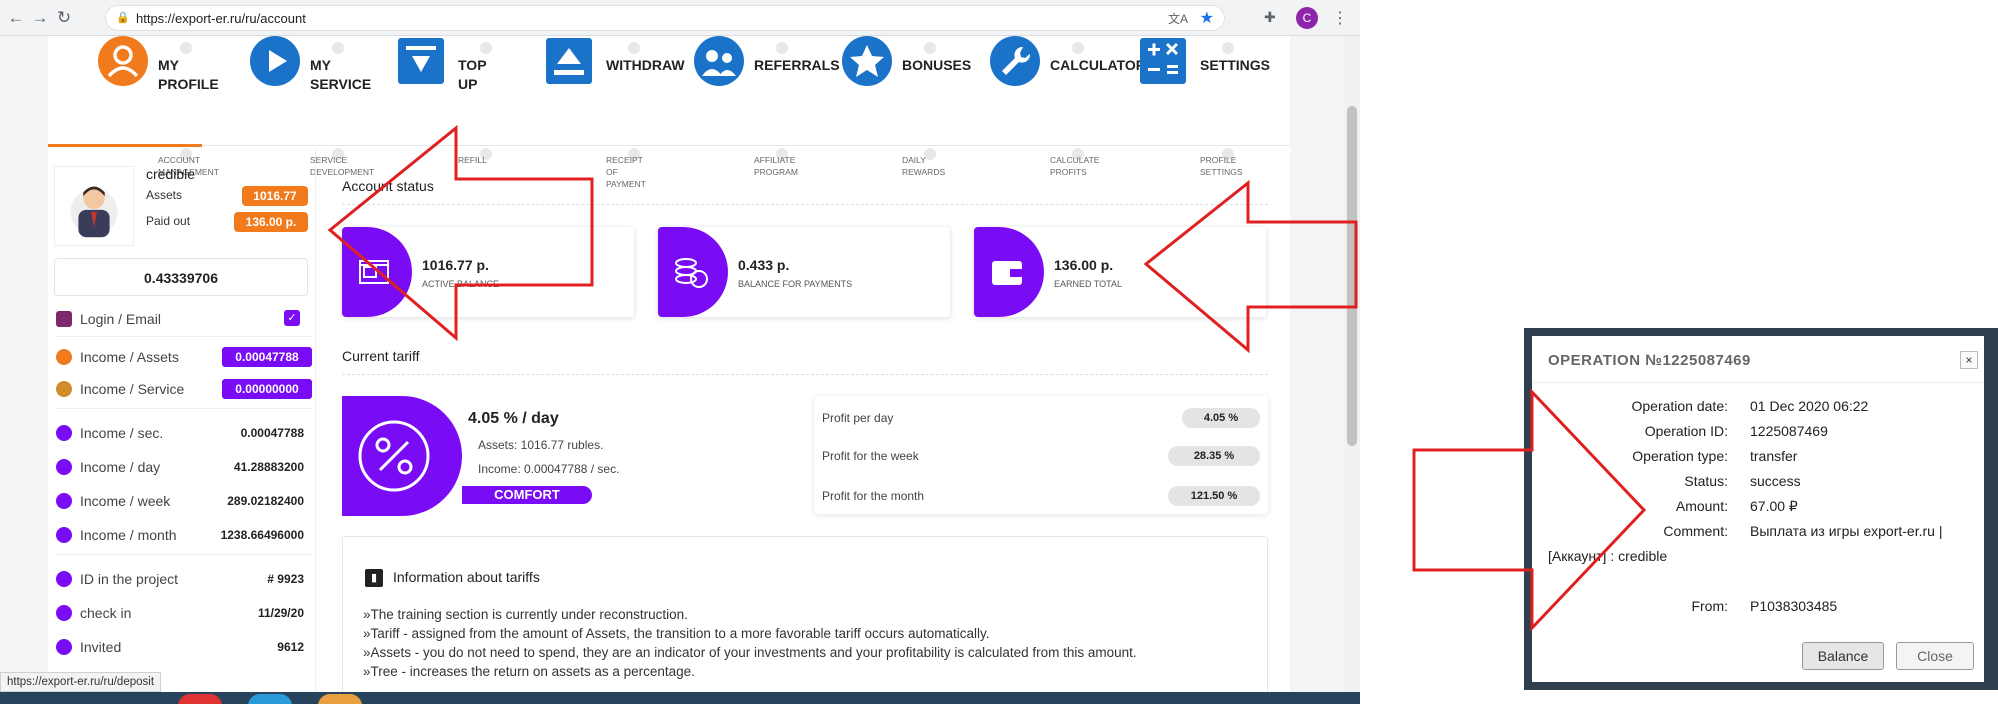 Image resolution: width=1998 pixels, height=704 pixels. What do you see at coordinates (381, 356) in the screenshot?
I see `current-tariff-title: Current tariff` at bounding box center [381, 356].